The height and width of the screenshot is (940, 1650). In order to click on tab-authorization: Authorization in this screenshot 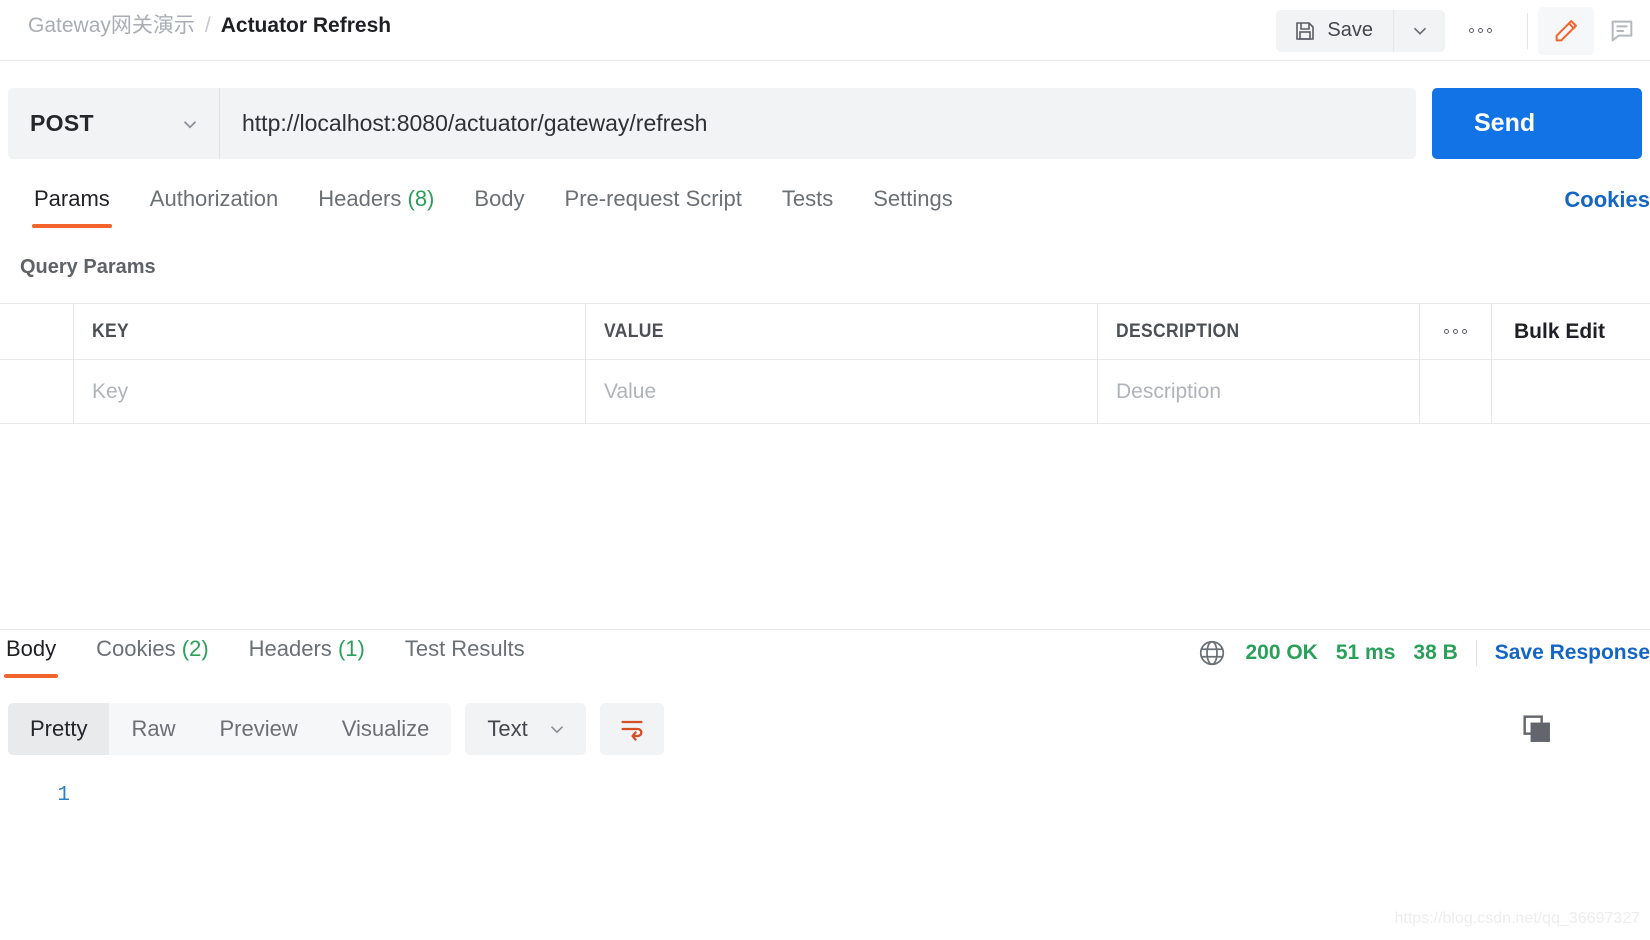, I will do `click(214, 205)`.